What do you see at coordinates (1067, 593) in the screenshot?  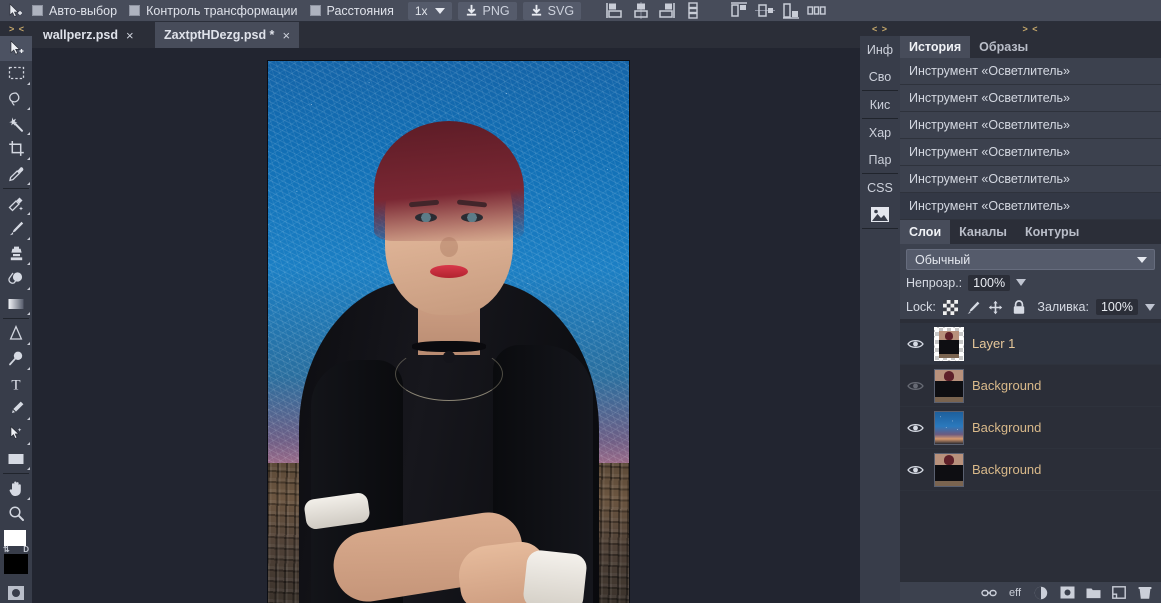 I see `layer-mask-icon` at bounding box center [1067, 593].